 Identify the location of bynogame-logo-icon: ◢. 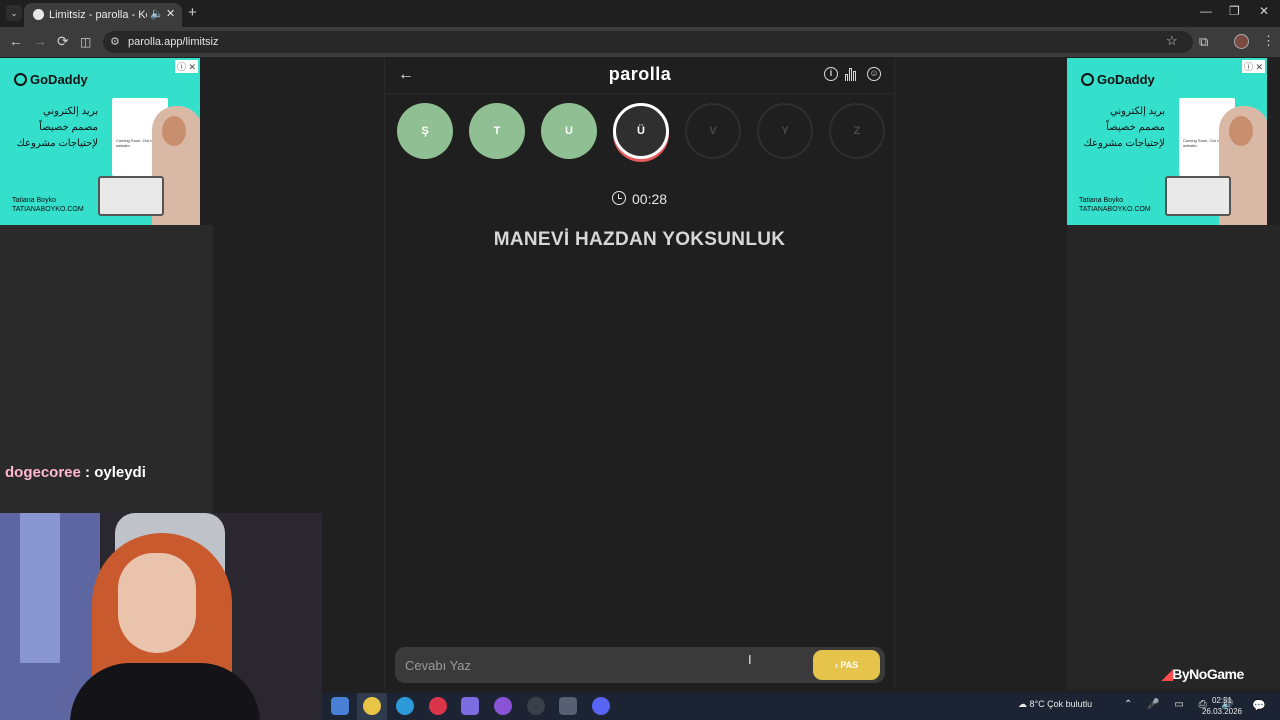
(1167, 674).